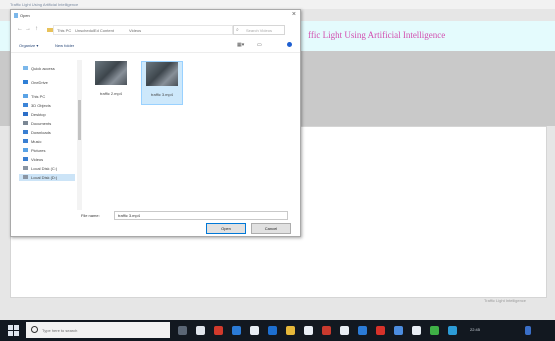 This screenshot has height=341, width=555. Describe the element at coordinates (50, 30) in the screenshot. I see `folder-icon` at that location.